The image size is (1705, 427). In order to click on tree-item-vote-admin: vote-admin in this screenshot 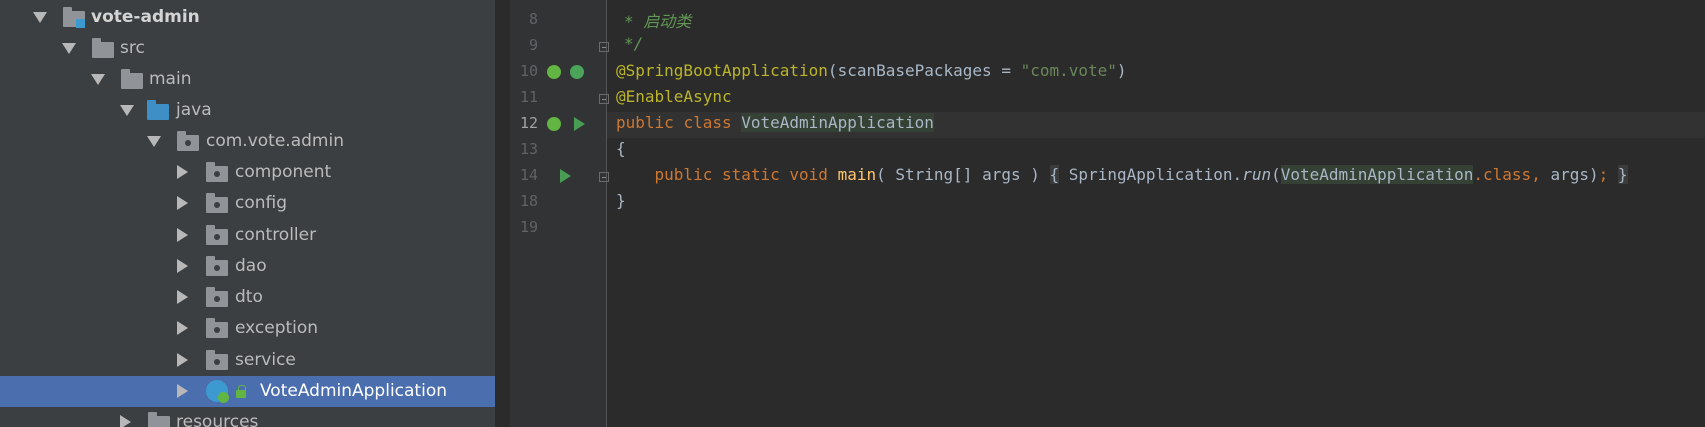, I will do `click(247, 17)`.